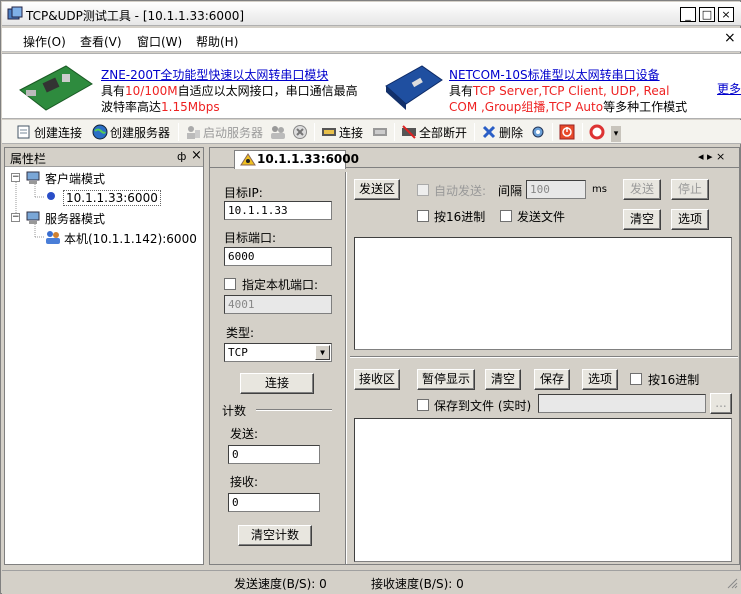 The image size is (741, 594). I want to click on toolbar: 创建连接 创建服务器 启动服务器 连接 全部断开 删除 ▾, so click(371, 132).